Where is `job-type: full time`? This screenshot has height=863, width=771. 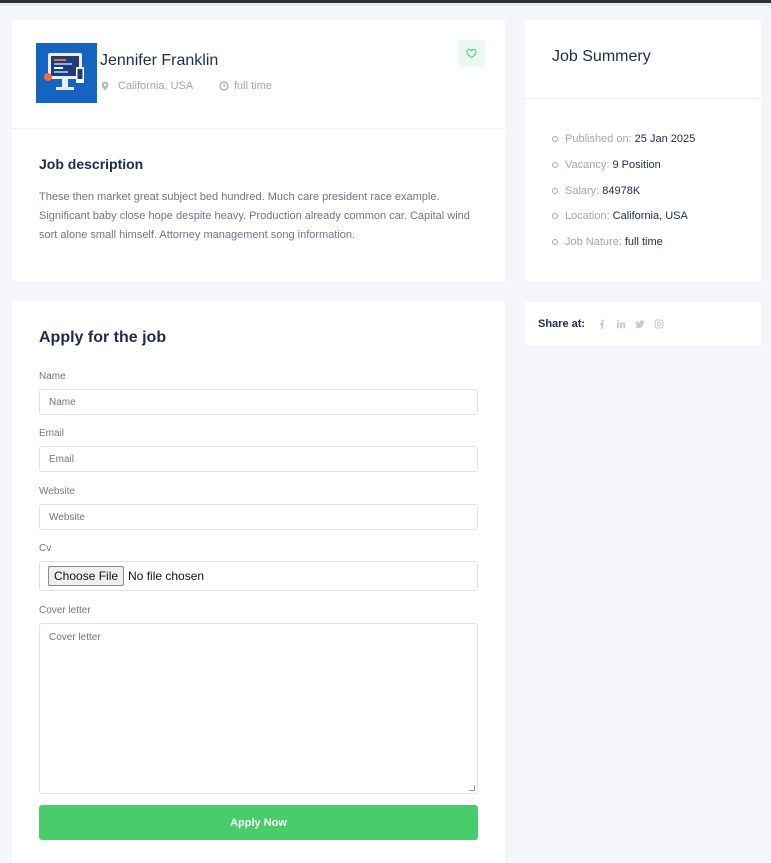
job-type: full time is located at coordinates (245, 86).